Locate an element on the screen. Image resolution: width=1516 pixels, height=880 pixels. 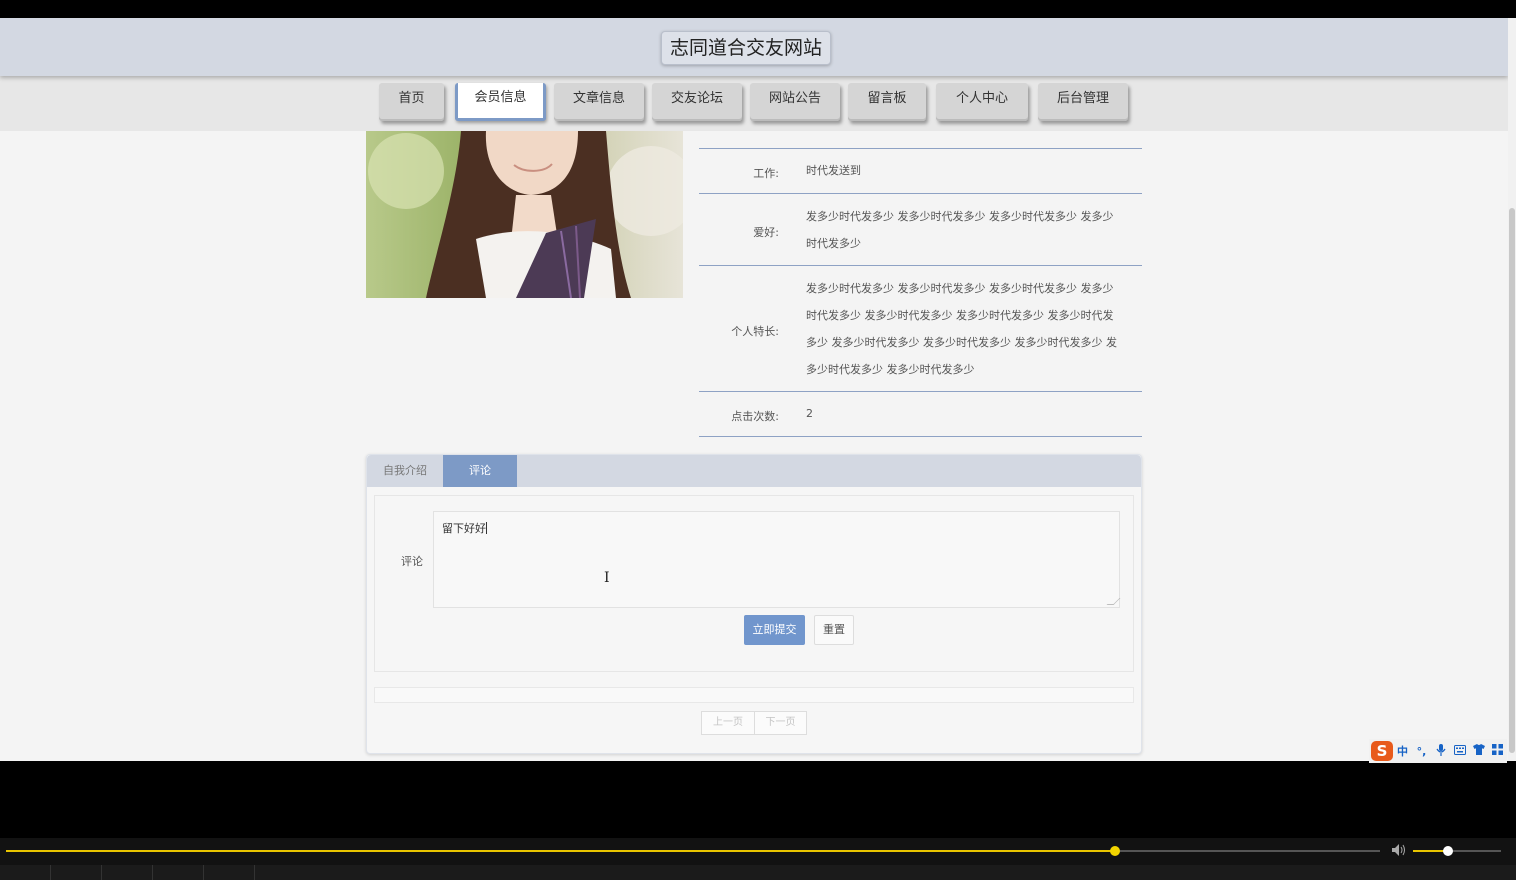
nav-item-admin: 后台管理 is located at coordinates (1083, 102).